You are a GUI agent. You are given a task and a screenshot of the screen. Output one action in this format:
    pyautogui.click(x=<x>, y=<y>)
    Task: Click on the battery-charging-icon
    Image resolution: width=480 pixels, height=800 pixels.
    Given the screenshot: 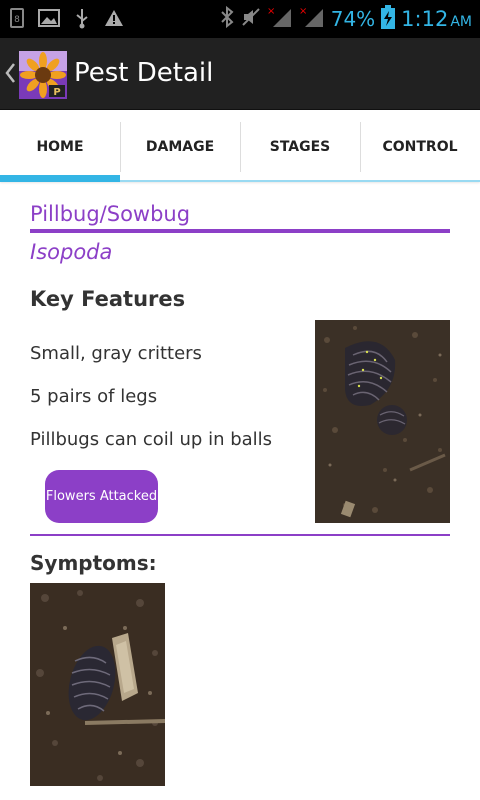 What is the action you would take?
    pyautogui.click(x=388, y=19)
    